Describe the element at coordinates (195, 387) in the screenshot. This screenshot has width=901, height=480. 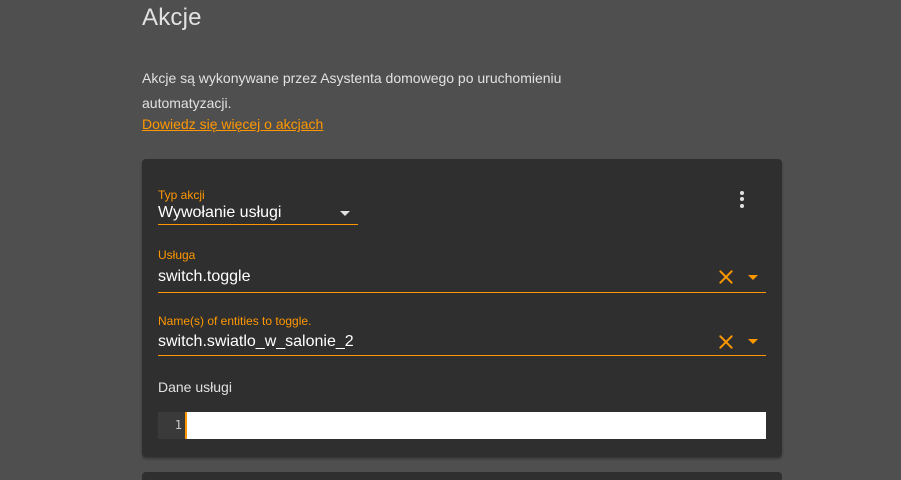
I see `service-data-label: Dane usługi` at that location.